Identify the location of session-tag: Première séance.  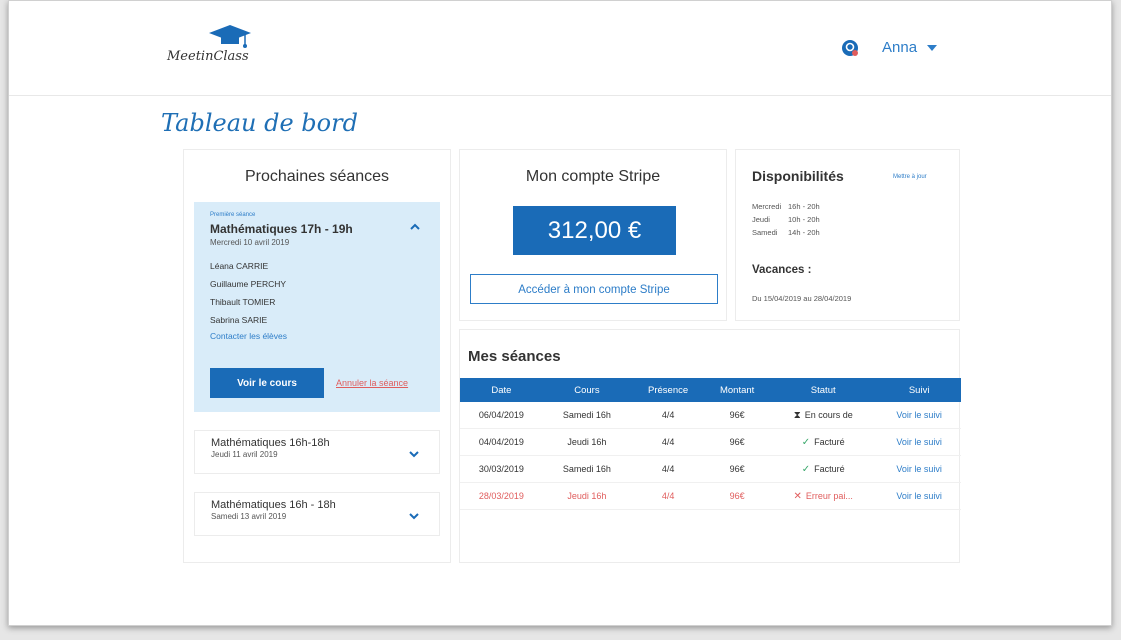
(233, 215).